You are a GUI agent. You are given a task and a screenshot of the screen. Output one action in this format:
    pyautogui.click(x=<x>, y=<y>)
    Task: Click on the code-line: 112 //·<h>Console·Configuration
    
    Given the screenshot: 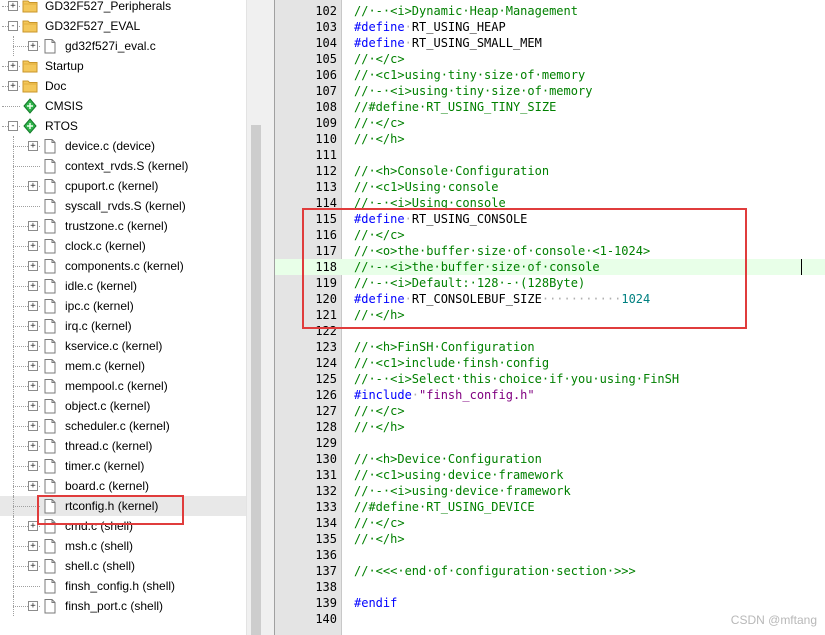 What is the action you would take?
    pyautogui.click(x=550, y=171)
    